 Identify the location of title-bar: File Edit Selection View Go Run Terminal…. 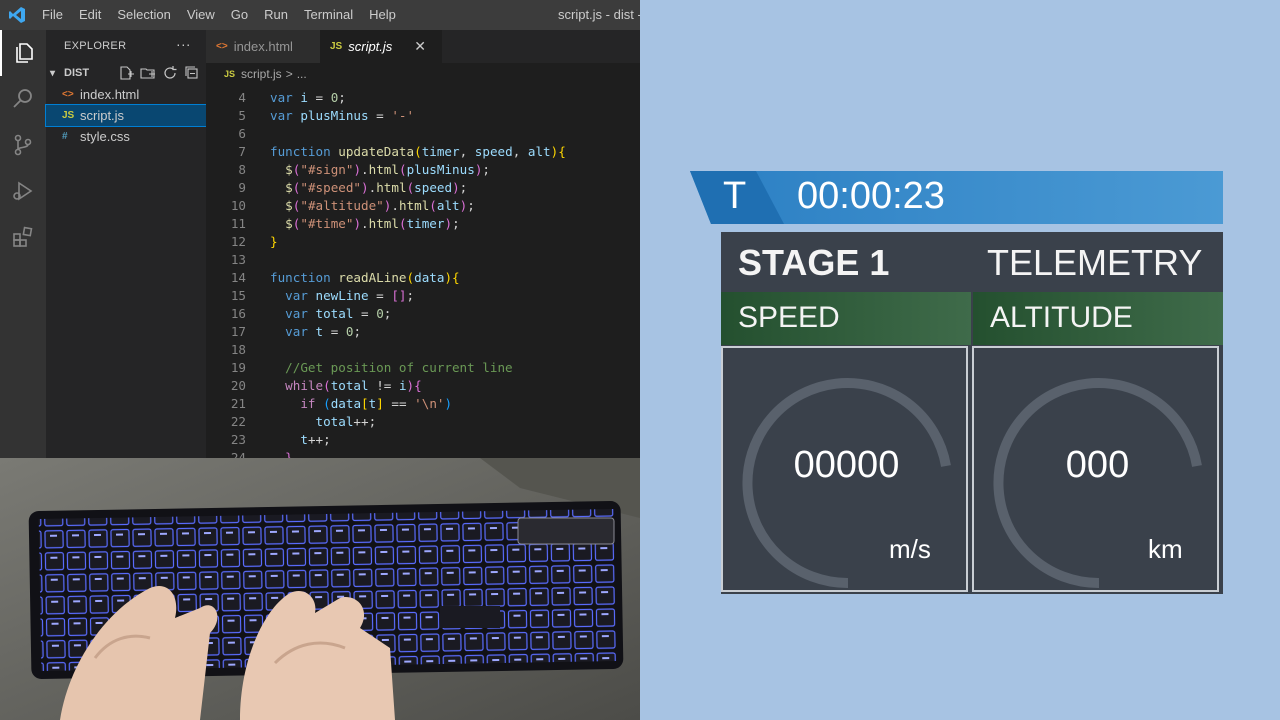
(320, 15).